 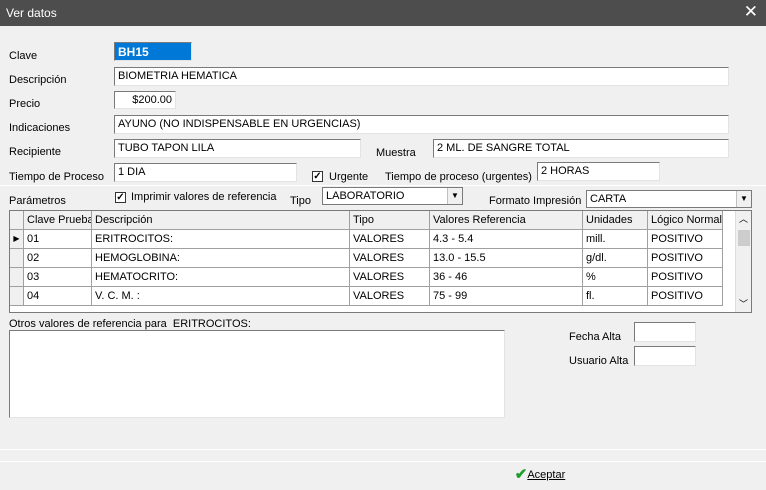 What do you see at coordinates (56, 177) in the screenshot?
I see `tiempo-proceso-label: Tiempo de Proceso` at bounding box center [56, 177].